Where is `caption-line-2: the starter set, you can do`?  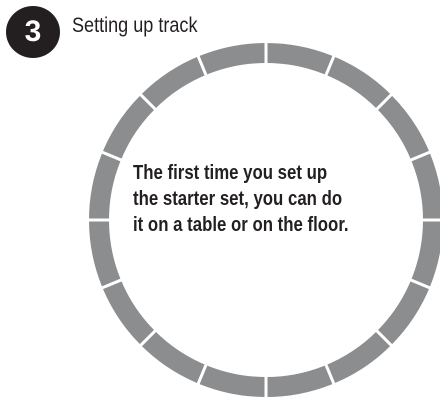
caption-line-2: the starter set, you can do is located at coordinates (238, 199).